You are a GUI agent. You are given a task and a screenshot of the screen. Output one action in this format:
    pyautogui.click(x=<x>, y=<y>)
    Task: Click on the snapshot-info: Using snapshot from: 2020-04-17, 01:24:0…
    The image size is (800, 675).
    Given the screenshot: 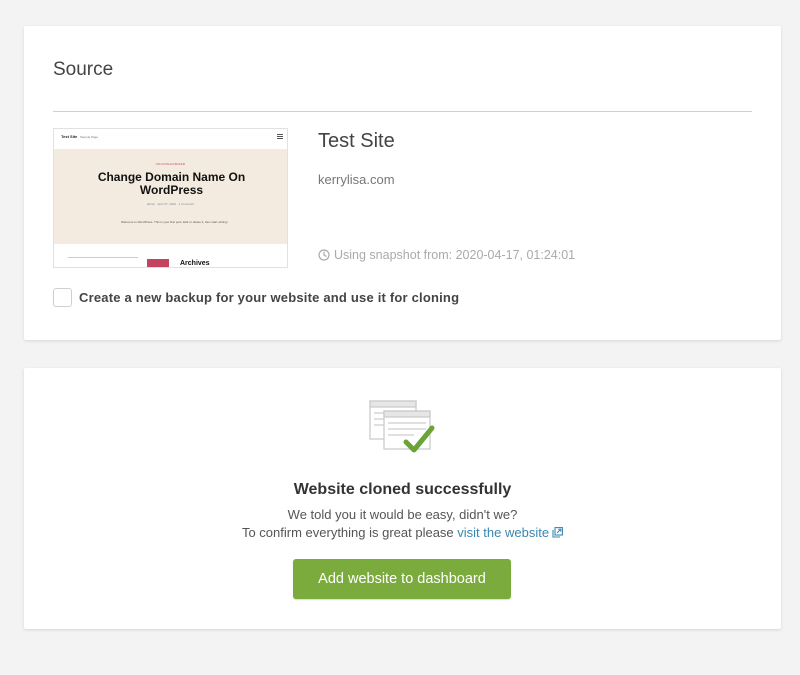 What is the action you would take?
    pyautogui.click(x=446, y=255)
    